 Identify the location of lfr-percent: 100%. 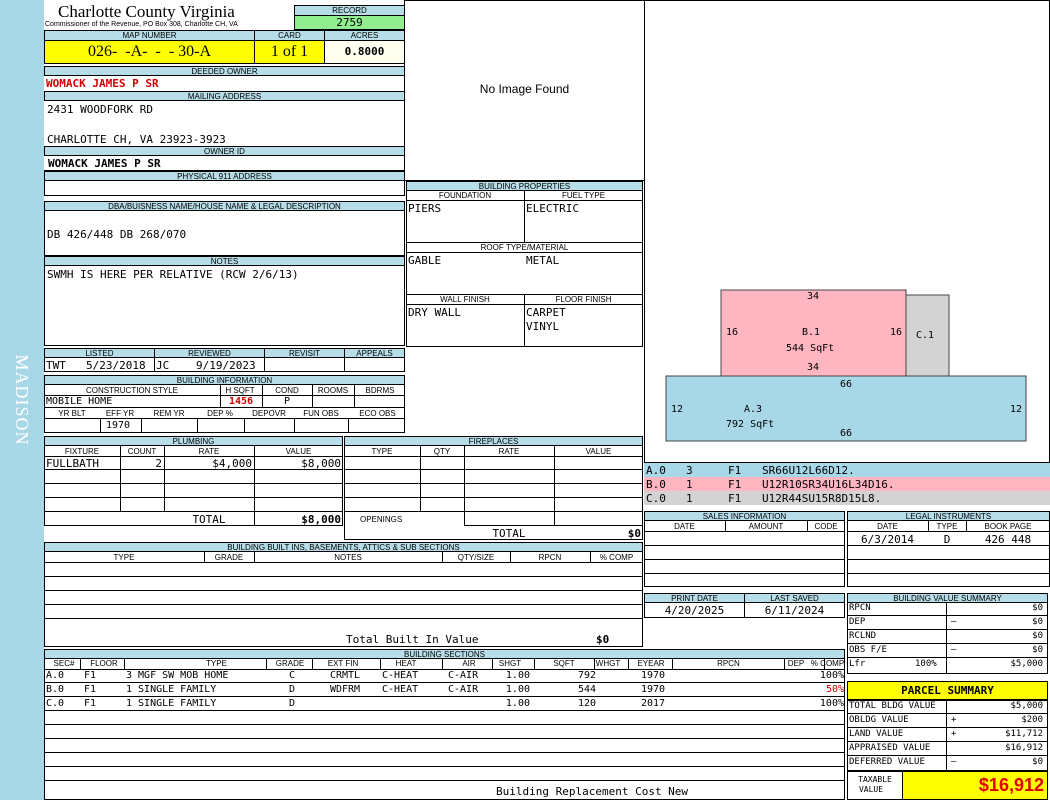
(926, 664).